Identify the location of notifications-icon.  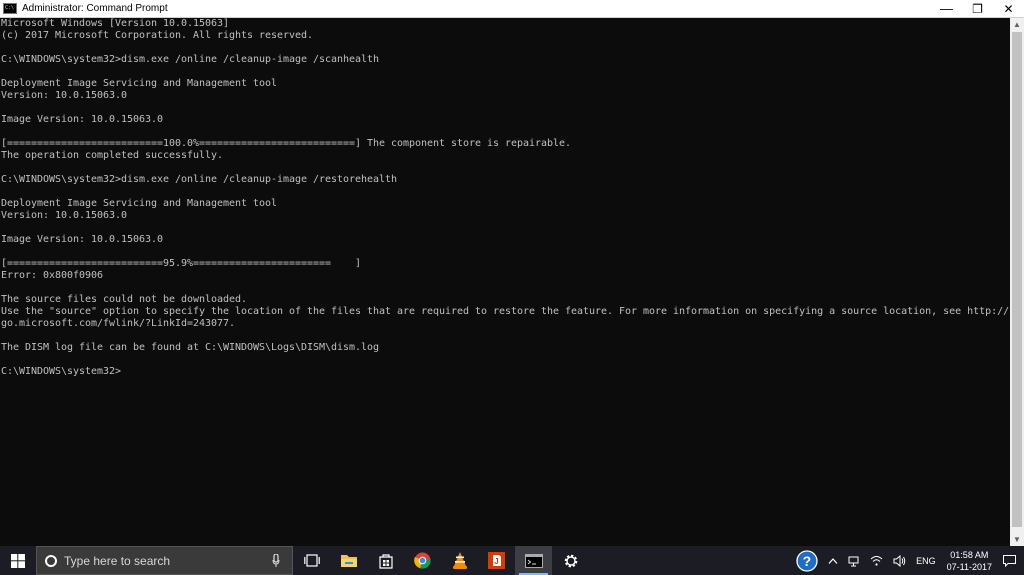
(1009, 560).